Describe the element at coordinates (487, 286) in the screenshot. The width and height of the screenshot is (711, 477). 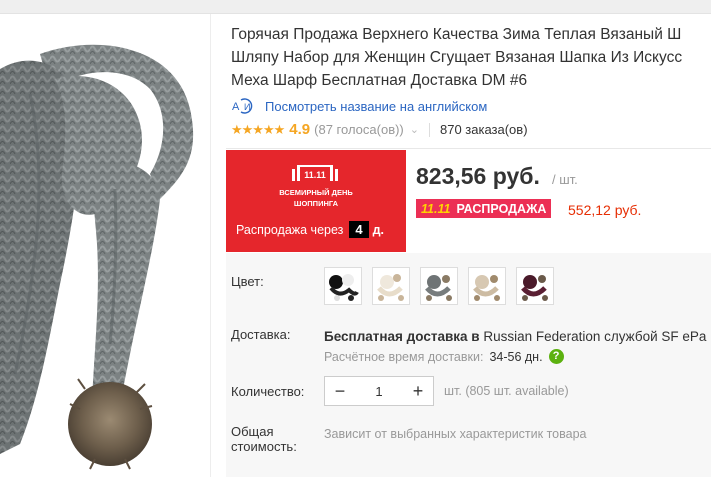
I see `color-swatch-beige` at that location.